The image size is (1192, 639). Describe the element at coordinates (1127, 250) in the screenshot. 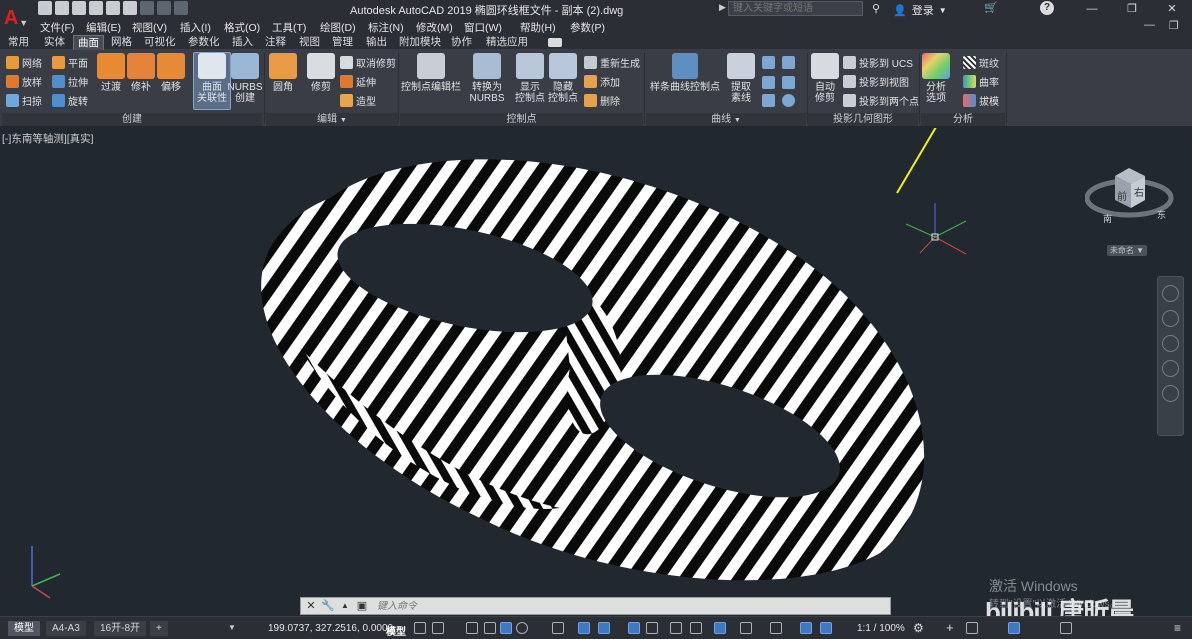

I see `wcs-menu: 未命名 ▼` at that location.